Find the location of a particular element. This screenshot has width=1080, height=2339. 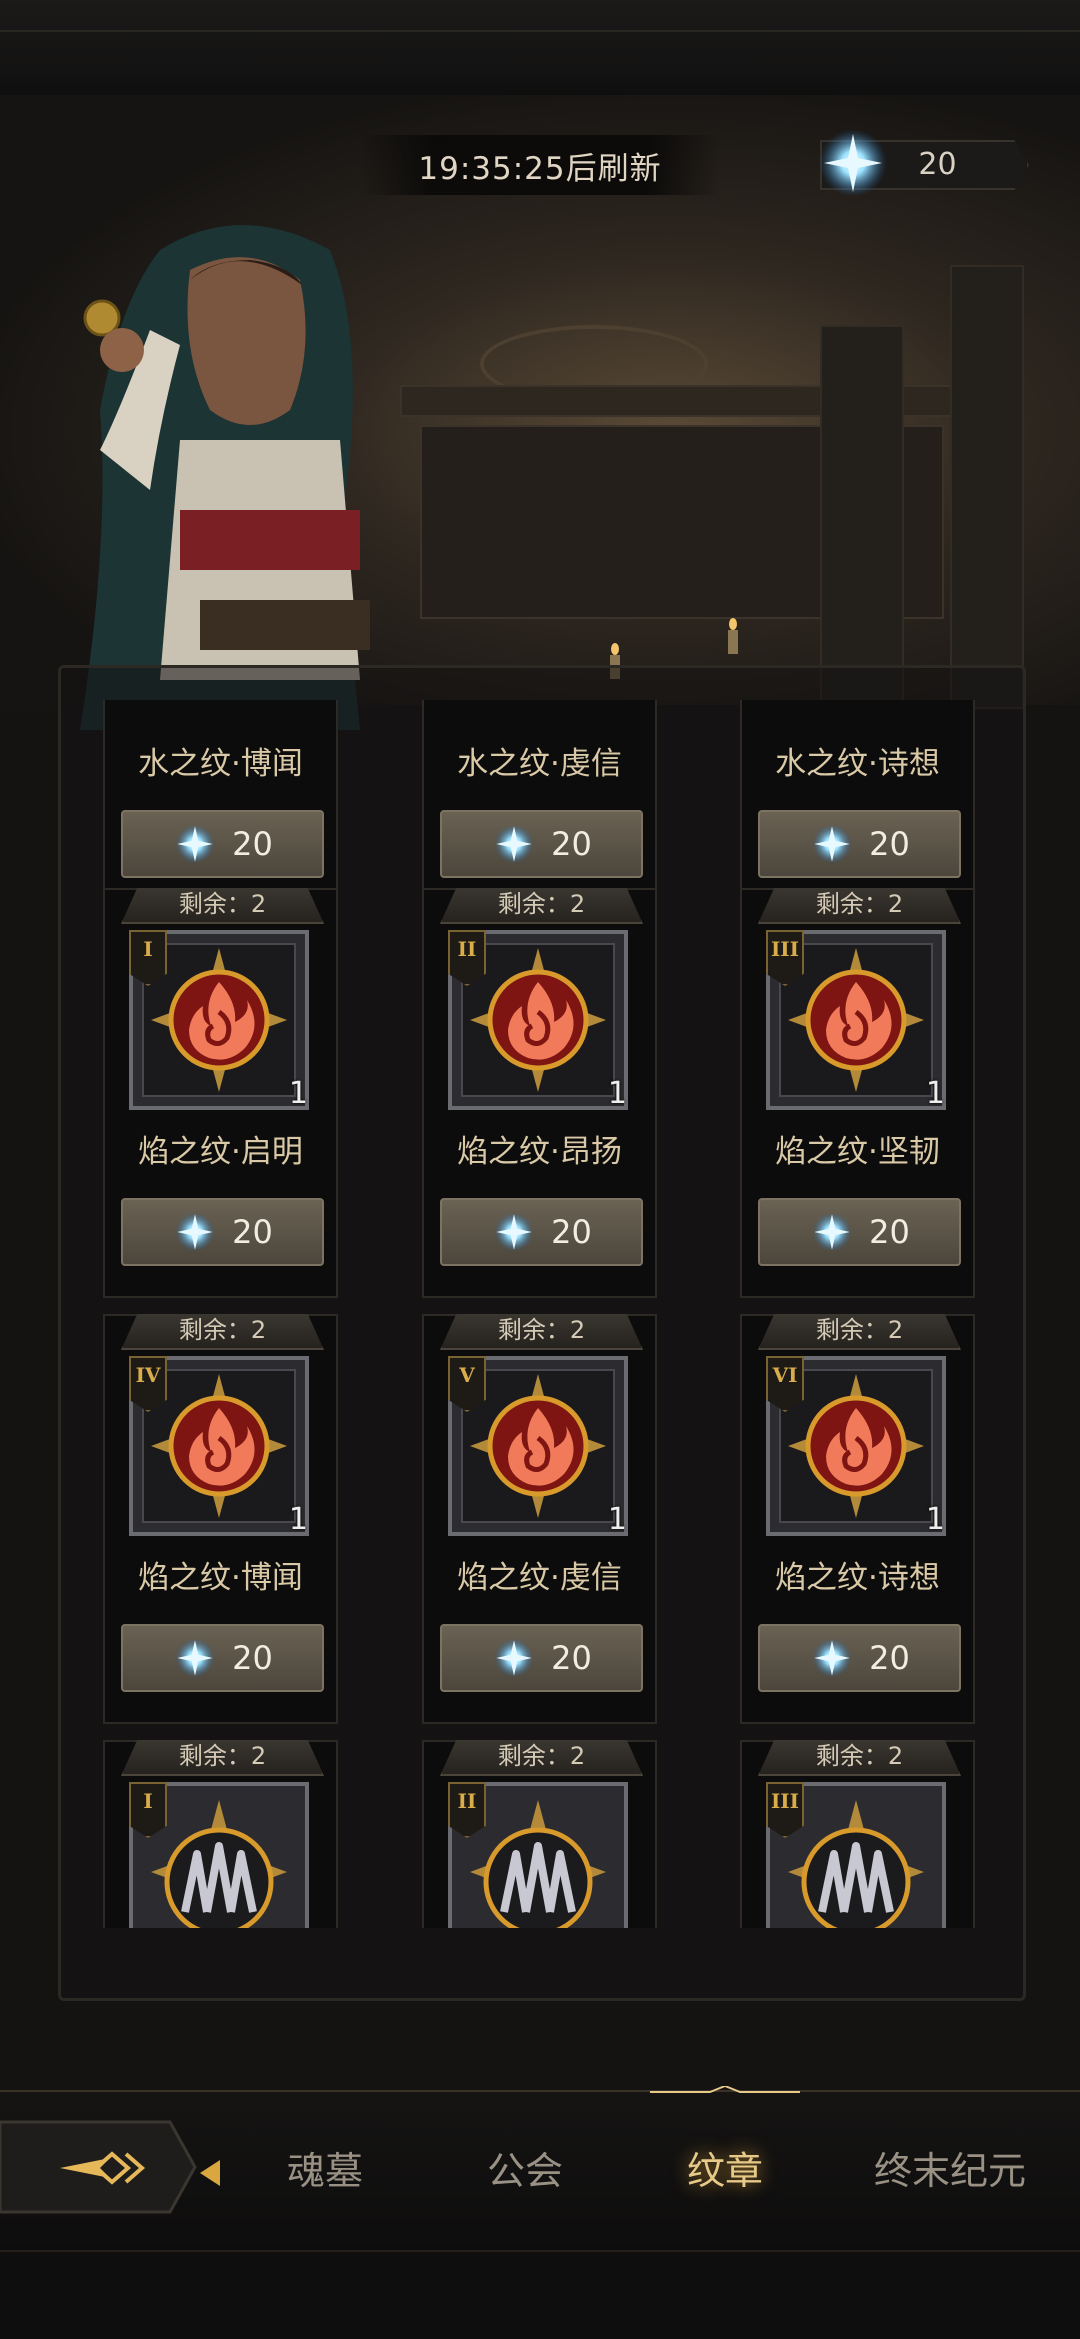

refresh-timer: 19:35:25后刷新 is located at coordinates (540, 165).